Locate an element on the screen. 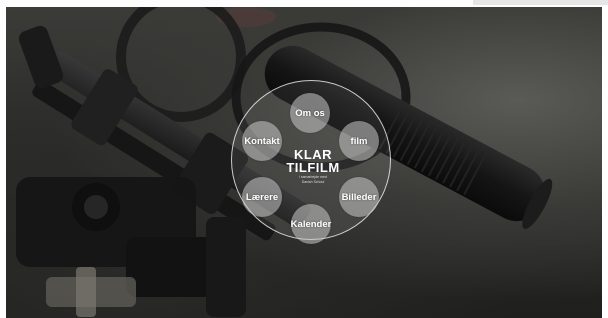 This screenshot has height=318, width=608. right-border is located at coordinates (605, 162).